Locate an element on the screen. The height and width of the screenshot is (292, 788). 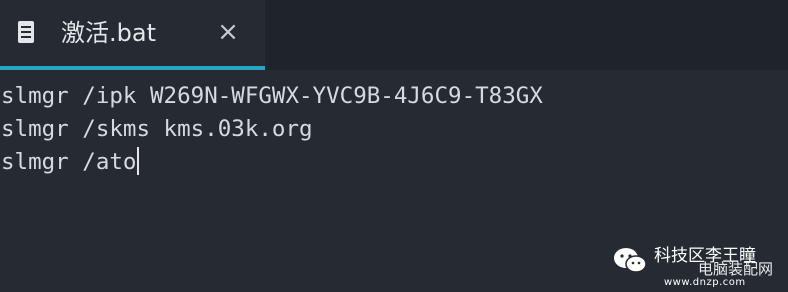
code-line-text: slmgr /skms kms.03k.org is located at coordinates (157, 129).